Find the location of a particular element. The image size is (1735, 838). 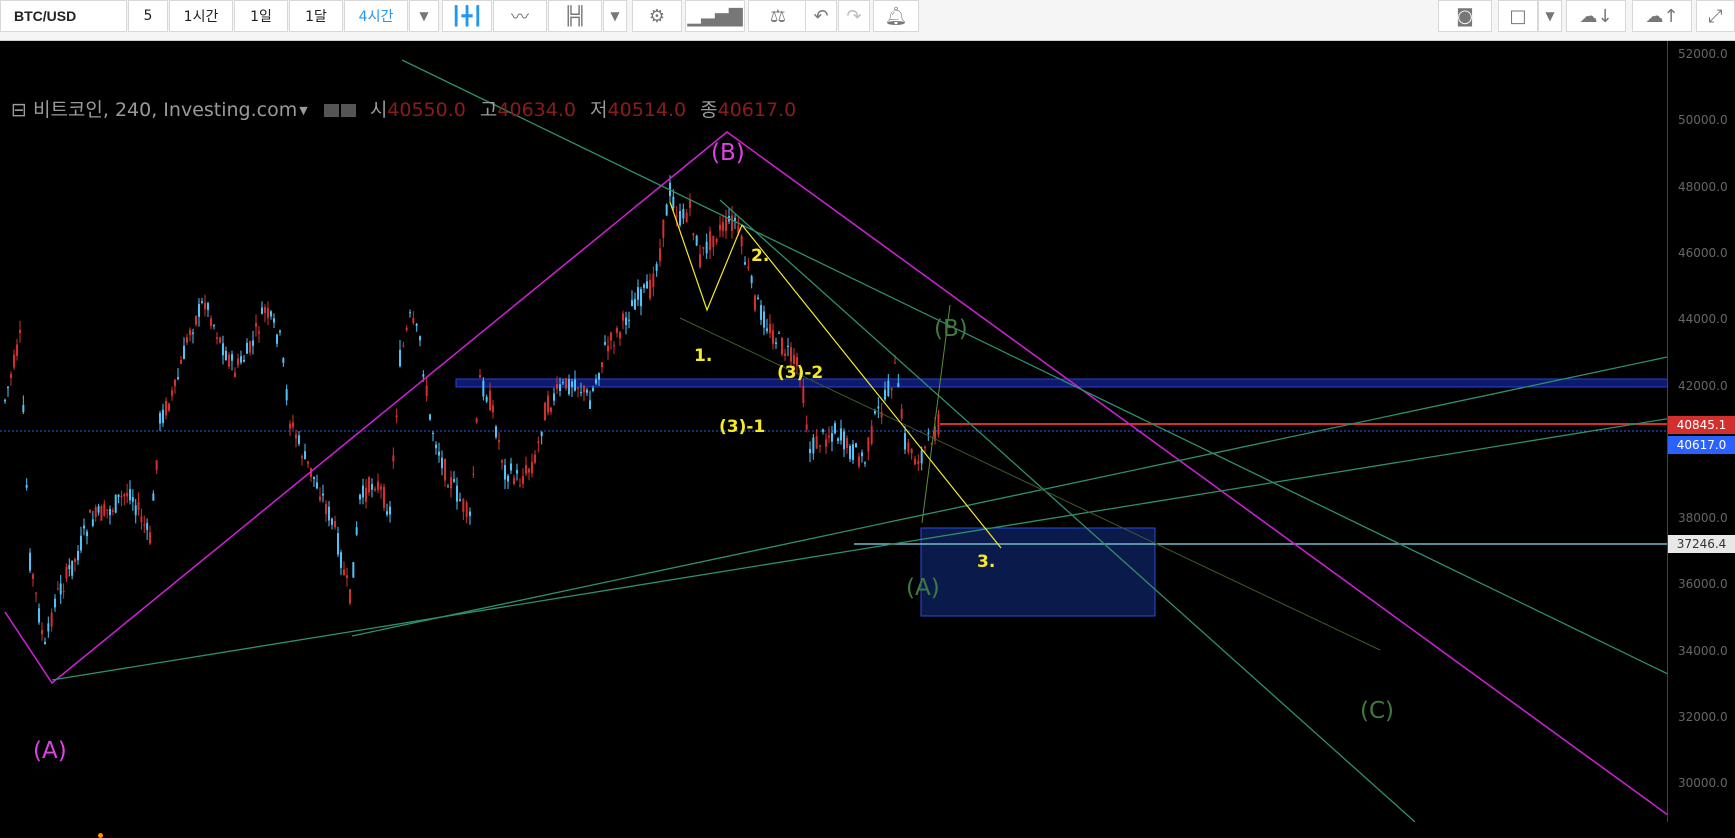

interval-1m-button: 1달 is located at coordinates (316, 16).